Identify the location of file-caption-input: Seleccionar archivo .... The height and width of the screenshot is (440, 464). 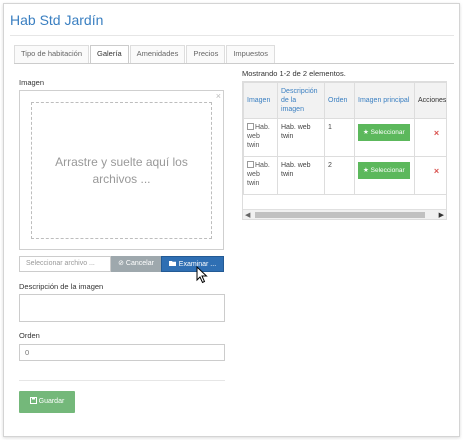
(65, 264).